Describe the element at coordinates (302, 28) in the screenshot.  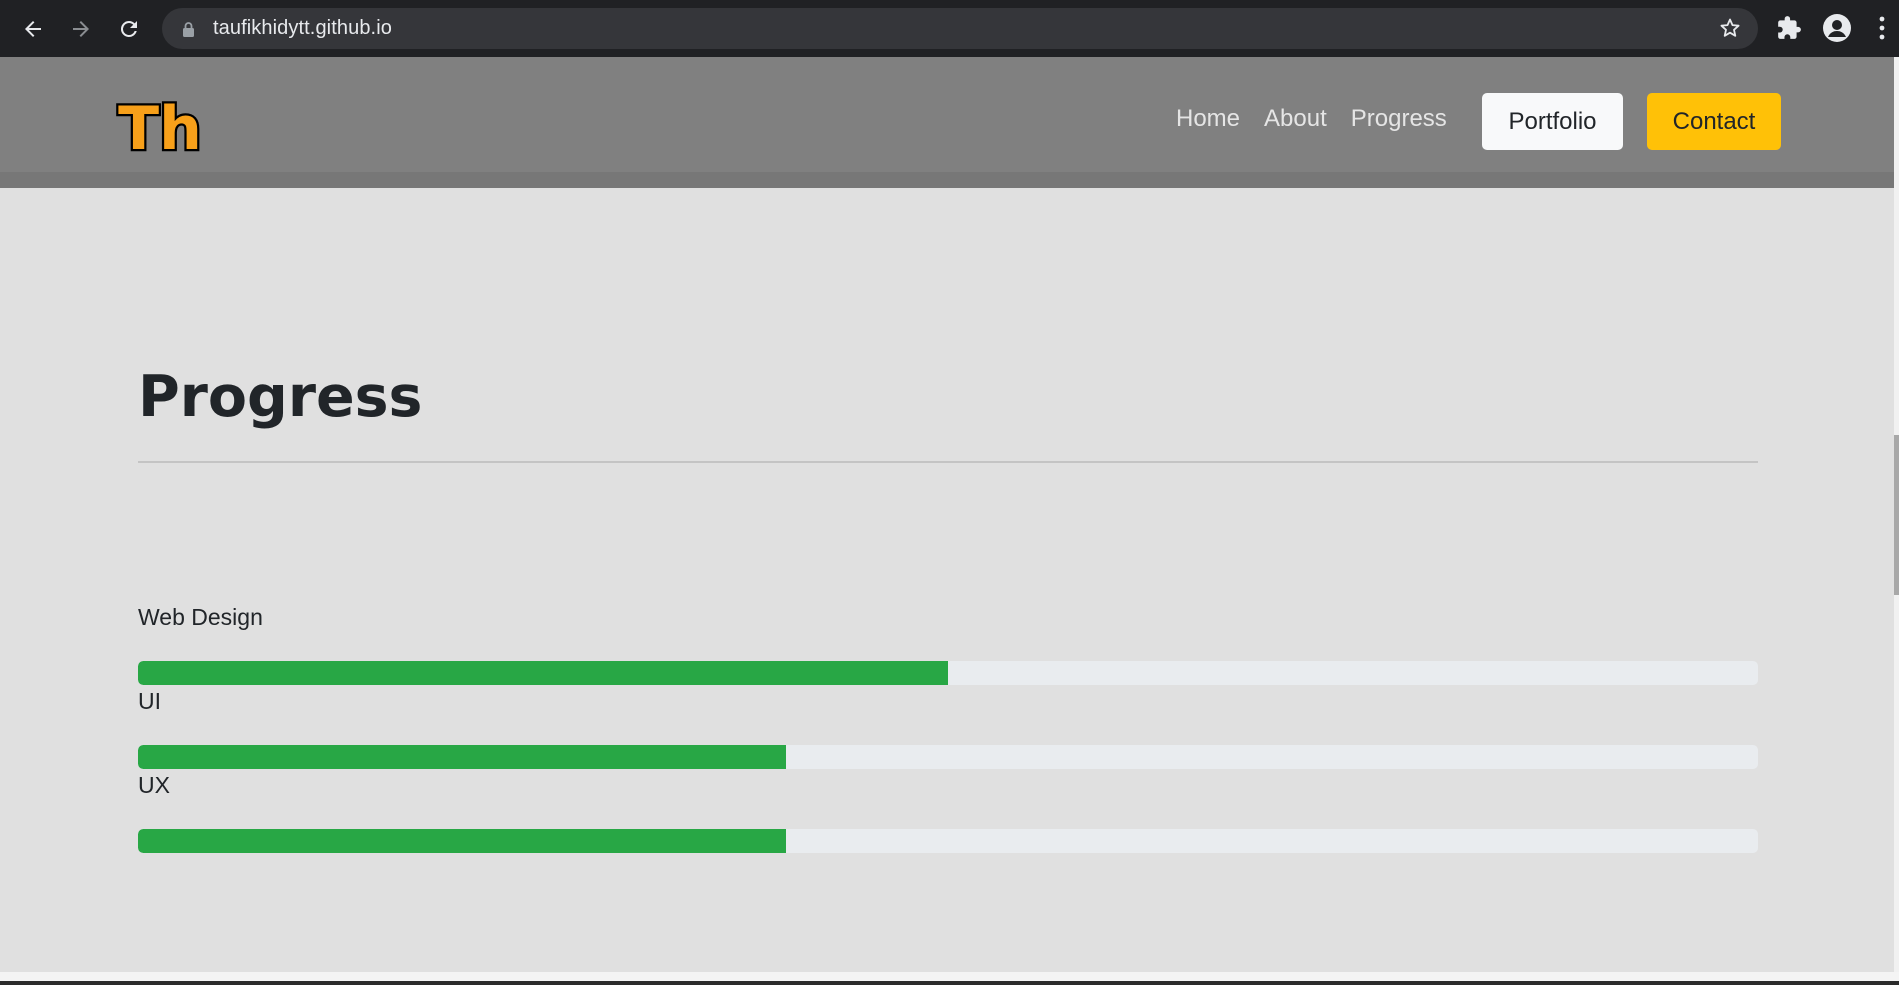
I see `url-text: taufikhidytt.github.io` at that location.